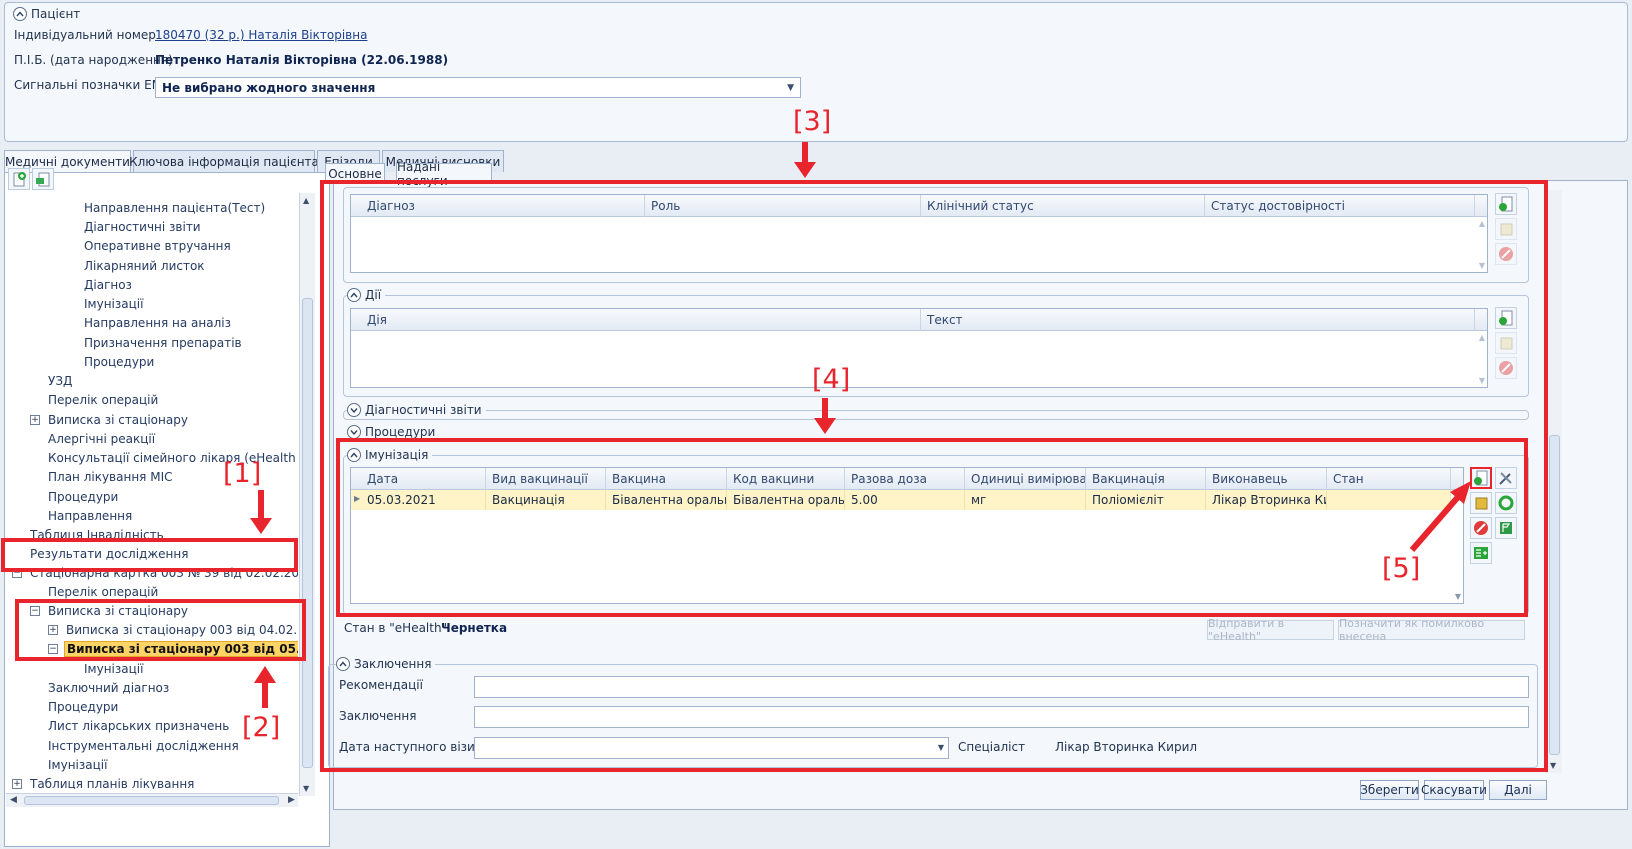 The width and height of the screenshot is (1632, 849). What do you see at coordinates (265, 674) in the screenshot?
I see `arrow-up-icon` at bounding box center [265, 674].